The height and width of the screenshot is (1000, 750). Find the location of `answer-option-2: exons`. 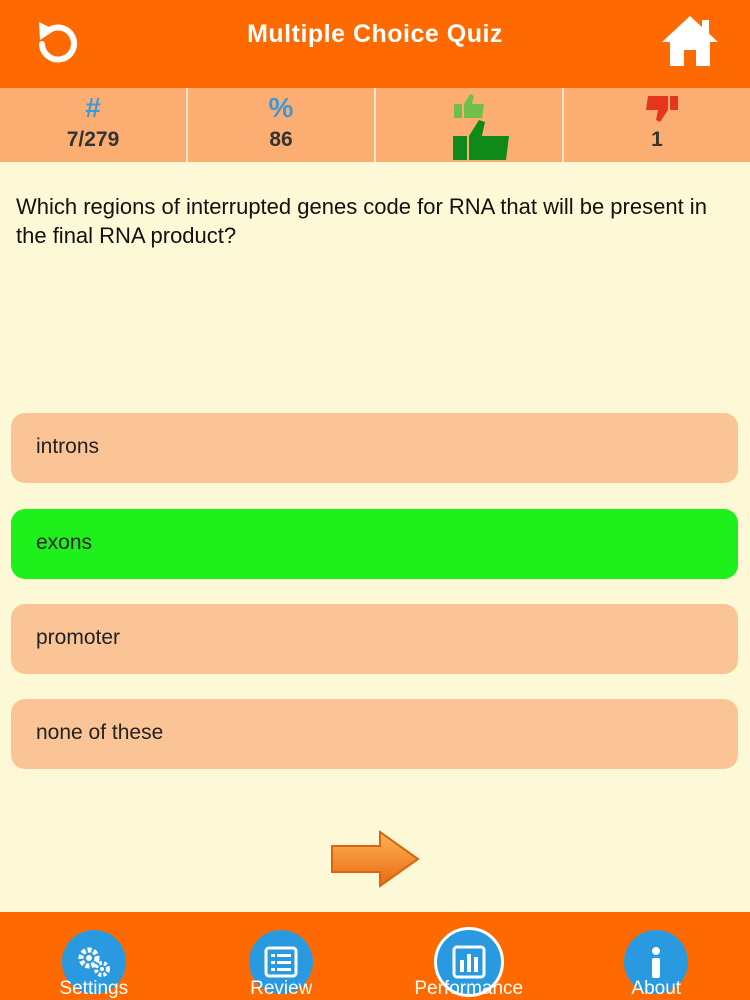

answer-option-2: exons is located at coordinates (374, 544).